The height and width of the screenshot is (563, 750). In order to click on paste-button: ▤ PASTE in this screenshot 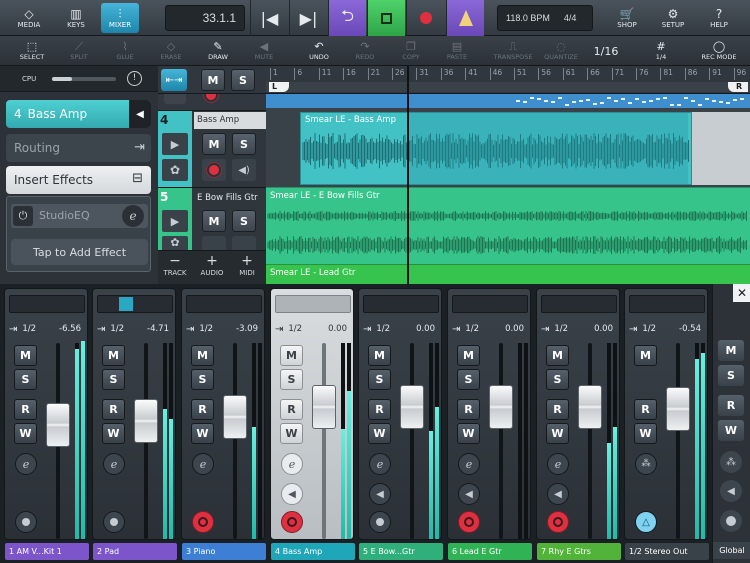, I will do `click(457, 51)`.